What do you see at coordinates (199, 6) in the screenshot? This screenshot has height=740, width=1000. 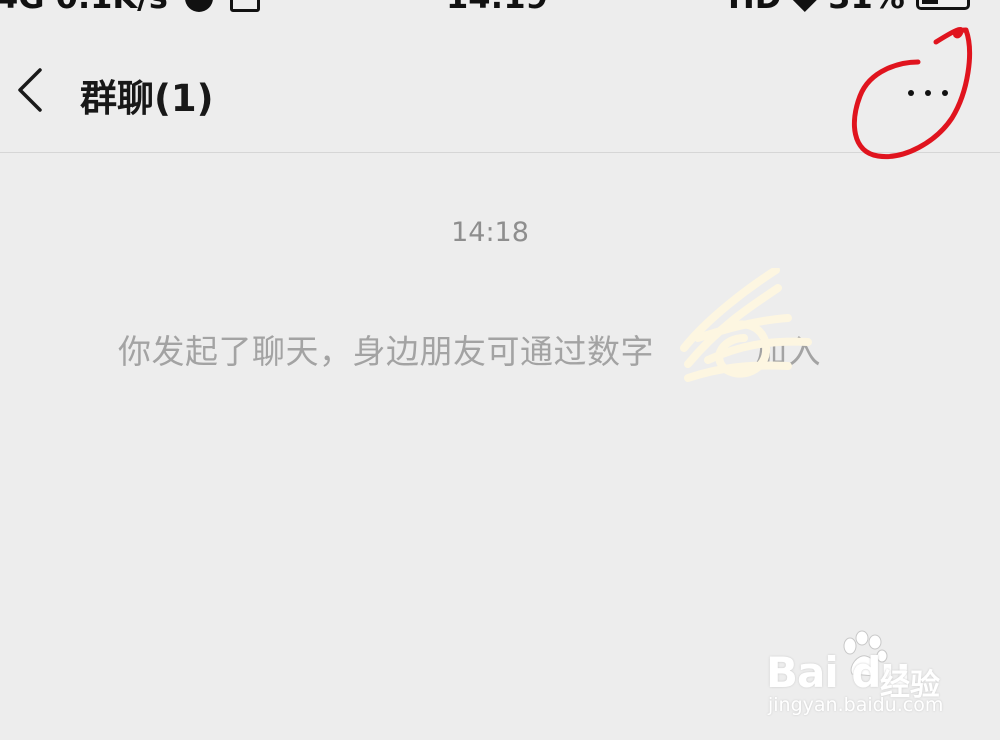 I see `app-notification-icon` at bounding box center [199, 6].